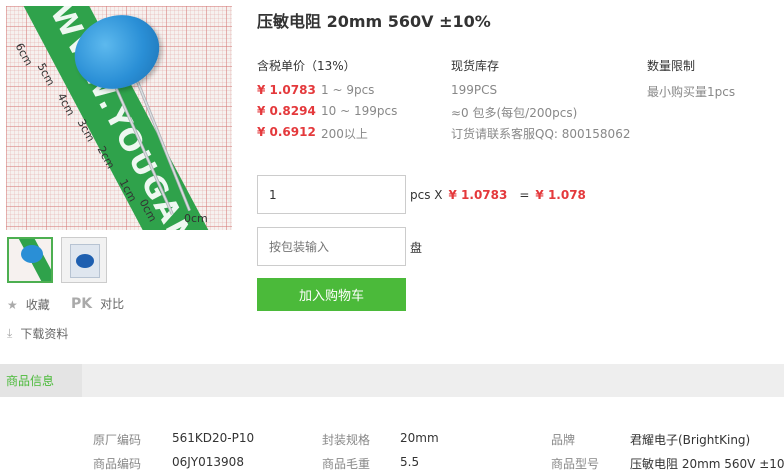  I want to click on download-icon: ⤓, so click(10, 333).